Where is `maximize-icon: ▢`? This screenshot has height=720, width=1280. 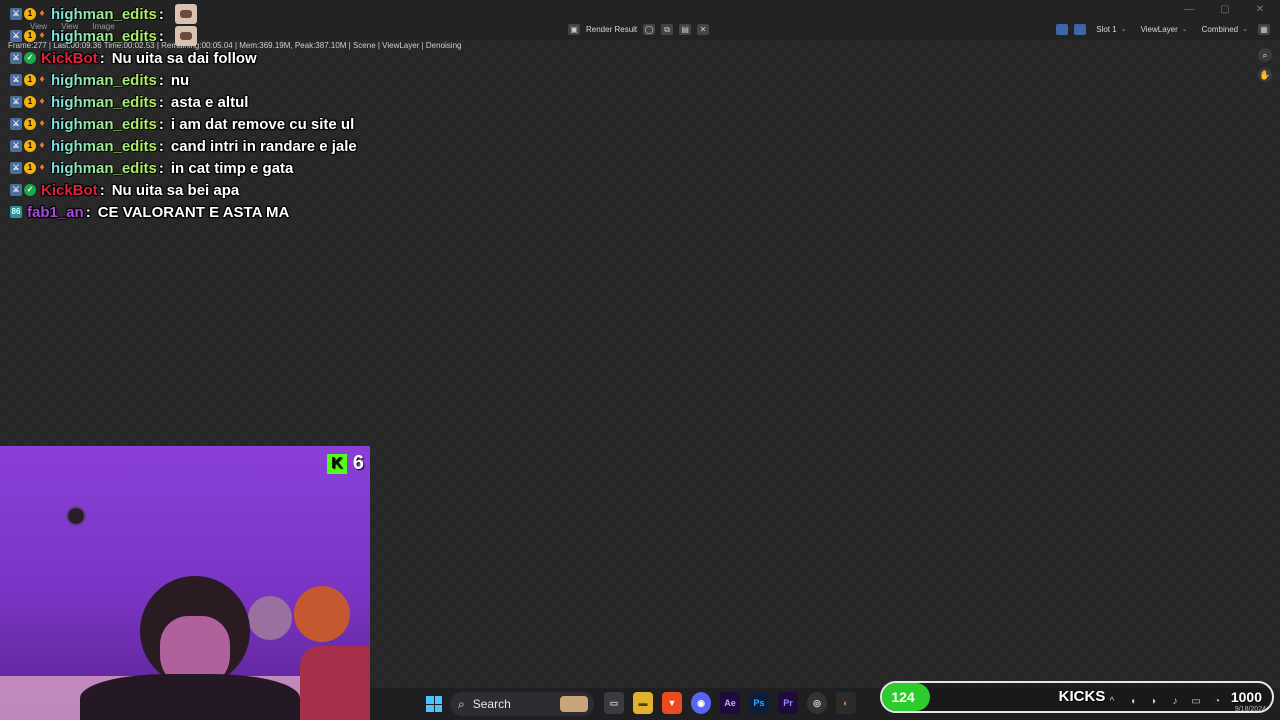 maximize-icon: ▢ is located at coordinates (1224, 9).